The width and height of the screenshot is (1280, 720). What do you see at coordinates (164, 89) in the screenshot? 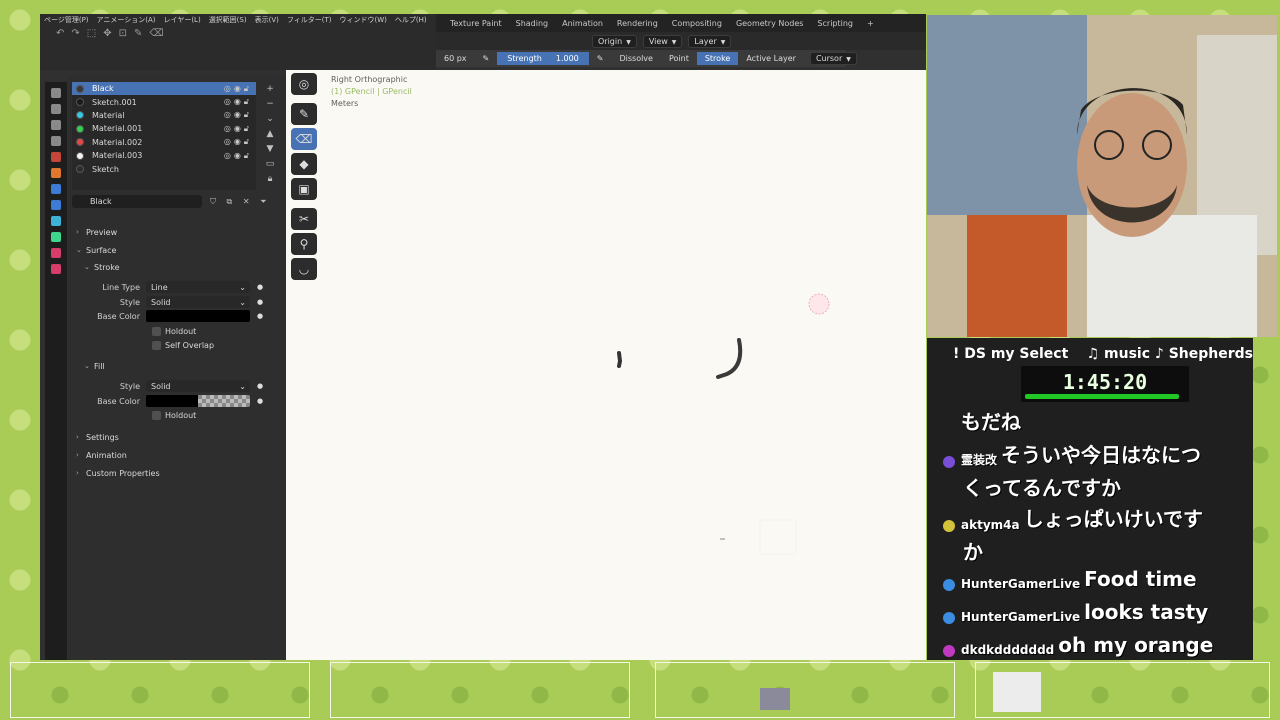
I see `material-slot: Black ◎◉🔓︎` at bounding box center [164, 89].